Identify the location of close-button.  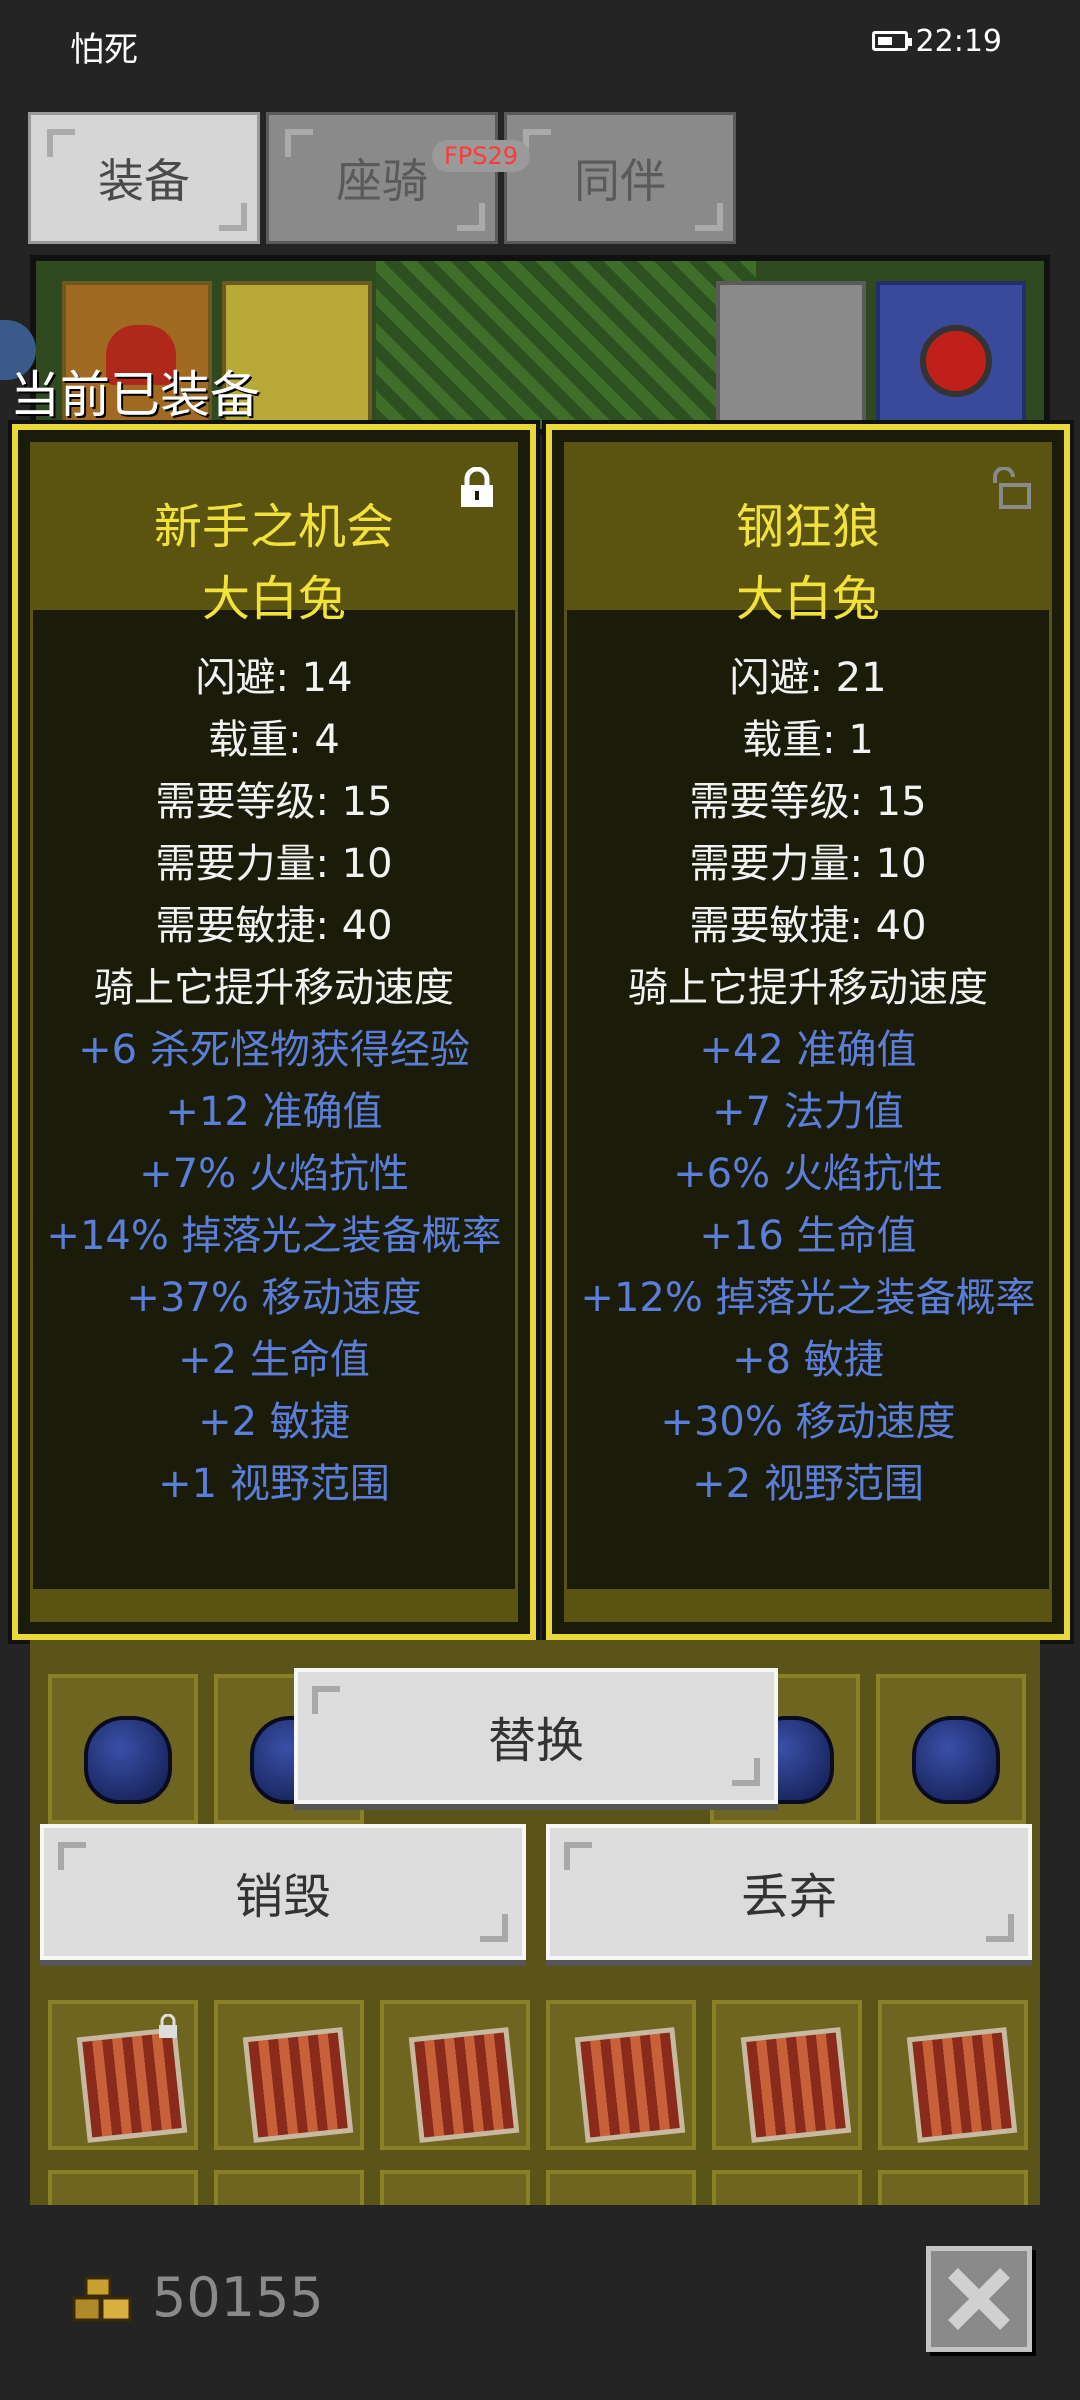
(979, 2299).